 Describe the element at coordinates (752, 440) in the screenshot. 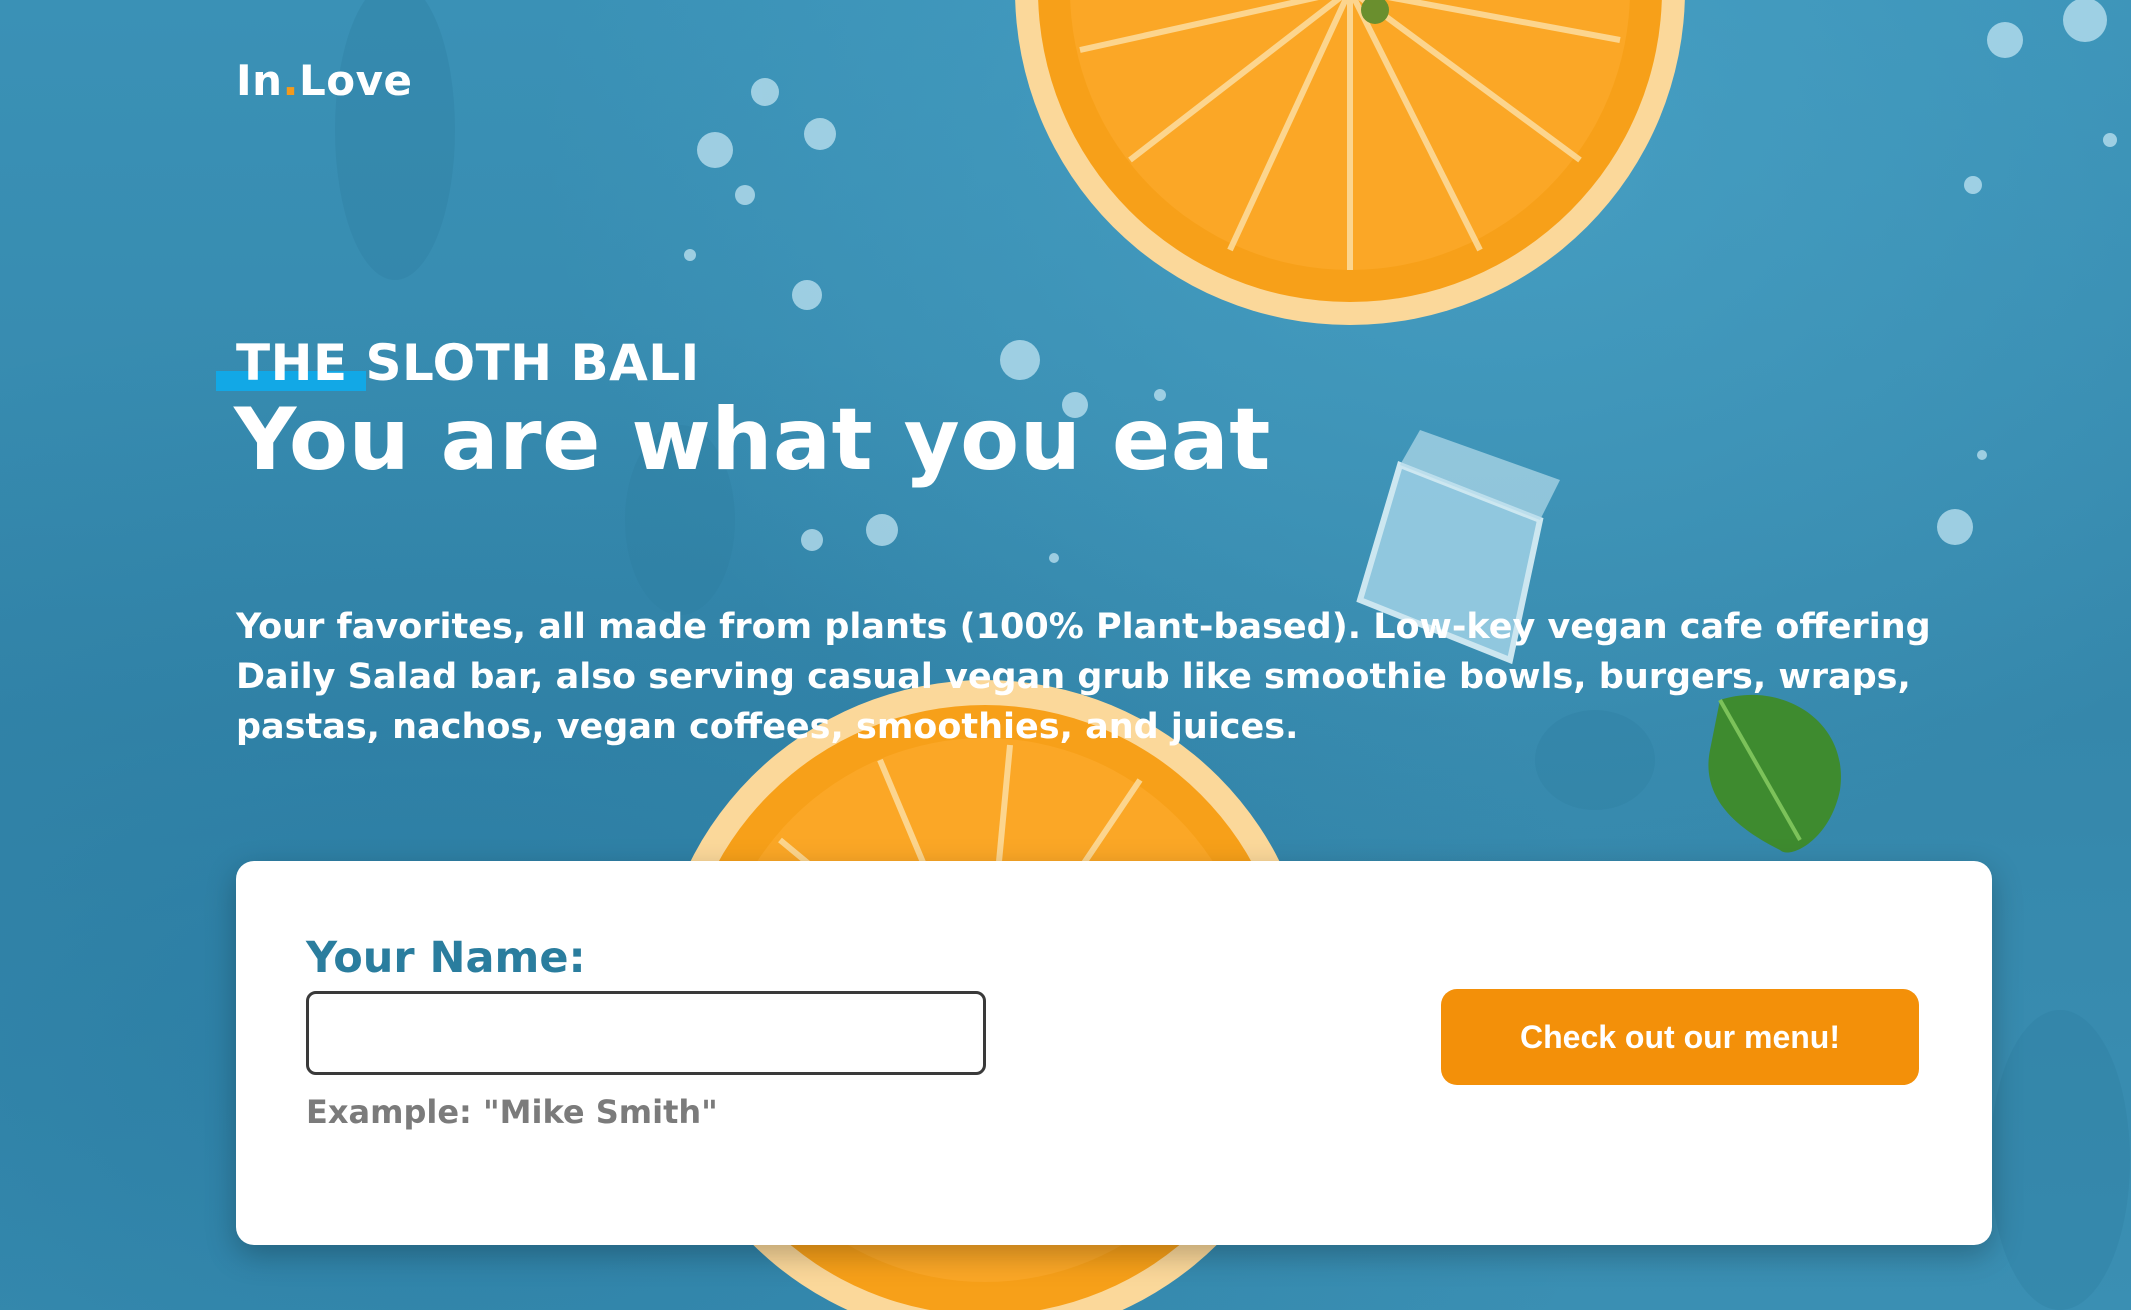

I see `page-headline: You are what you eat` at that location.